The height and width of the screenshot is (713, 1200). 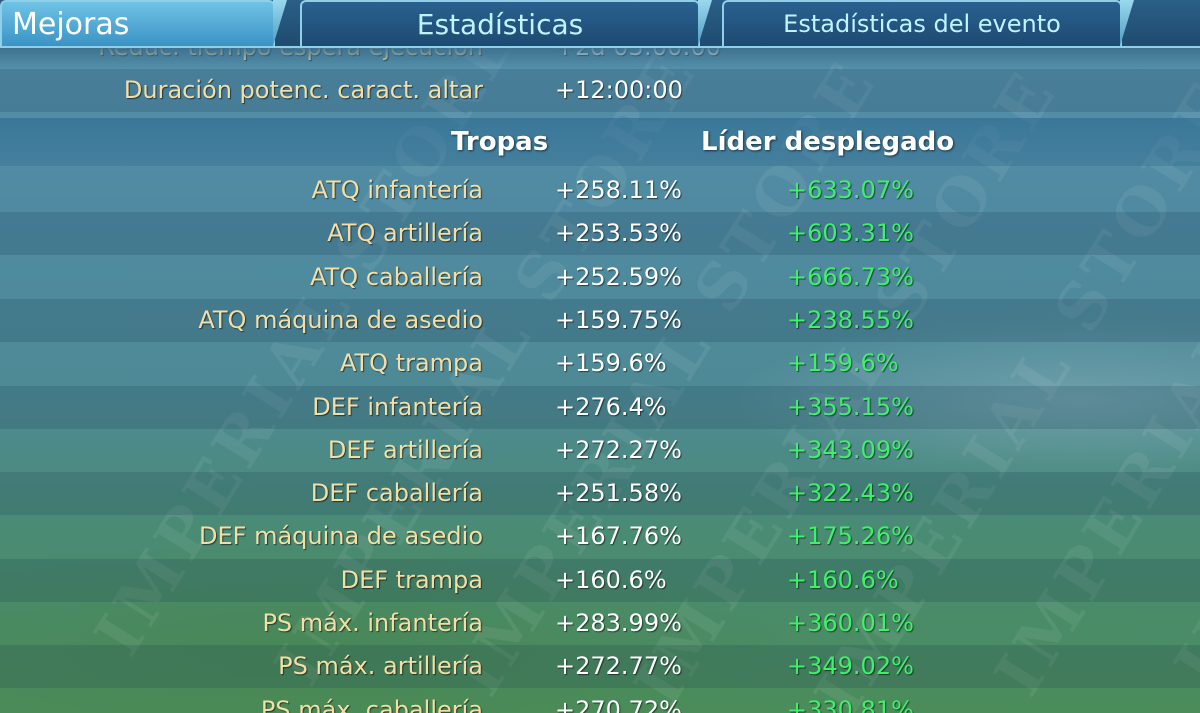 I want to click on stat-label: PS máx. caballería, so click(x=371, y=704).